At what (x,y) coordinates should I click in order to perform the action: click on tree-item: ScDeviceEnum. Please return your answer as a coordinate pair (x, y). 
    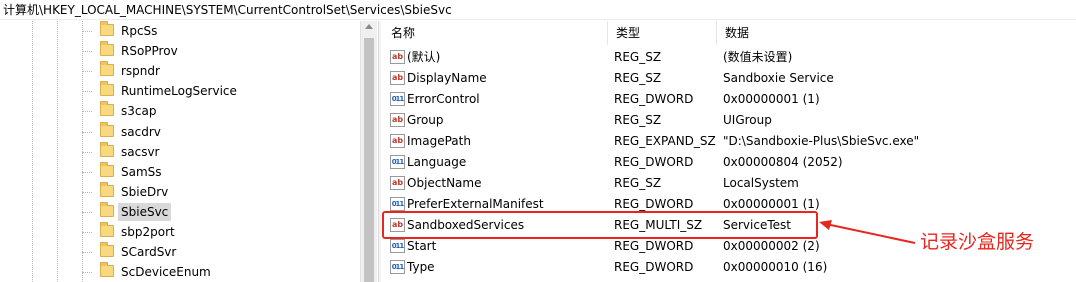
    Looking at the image, I should click on (180, 272).